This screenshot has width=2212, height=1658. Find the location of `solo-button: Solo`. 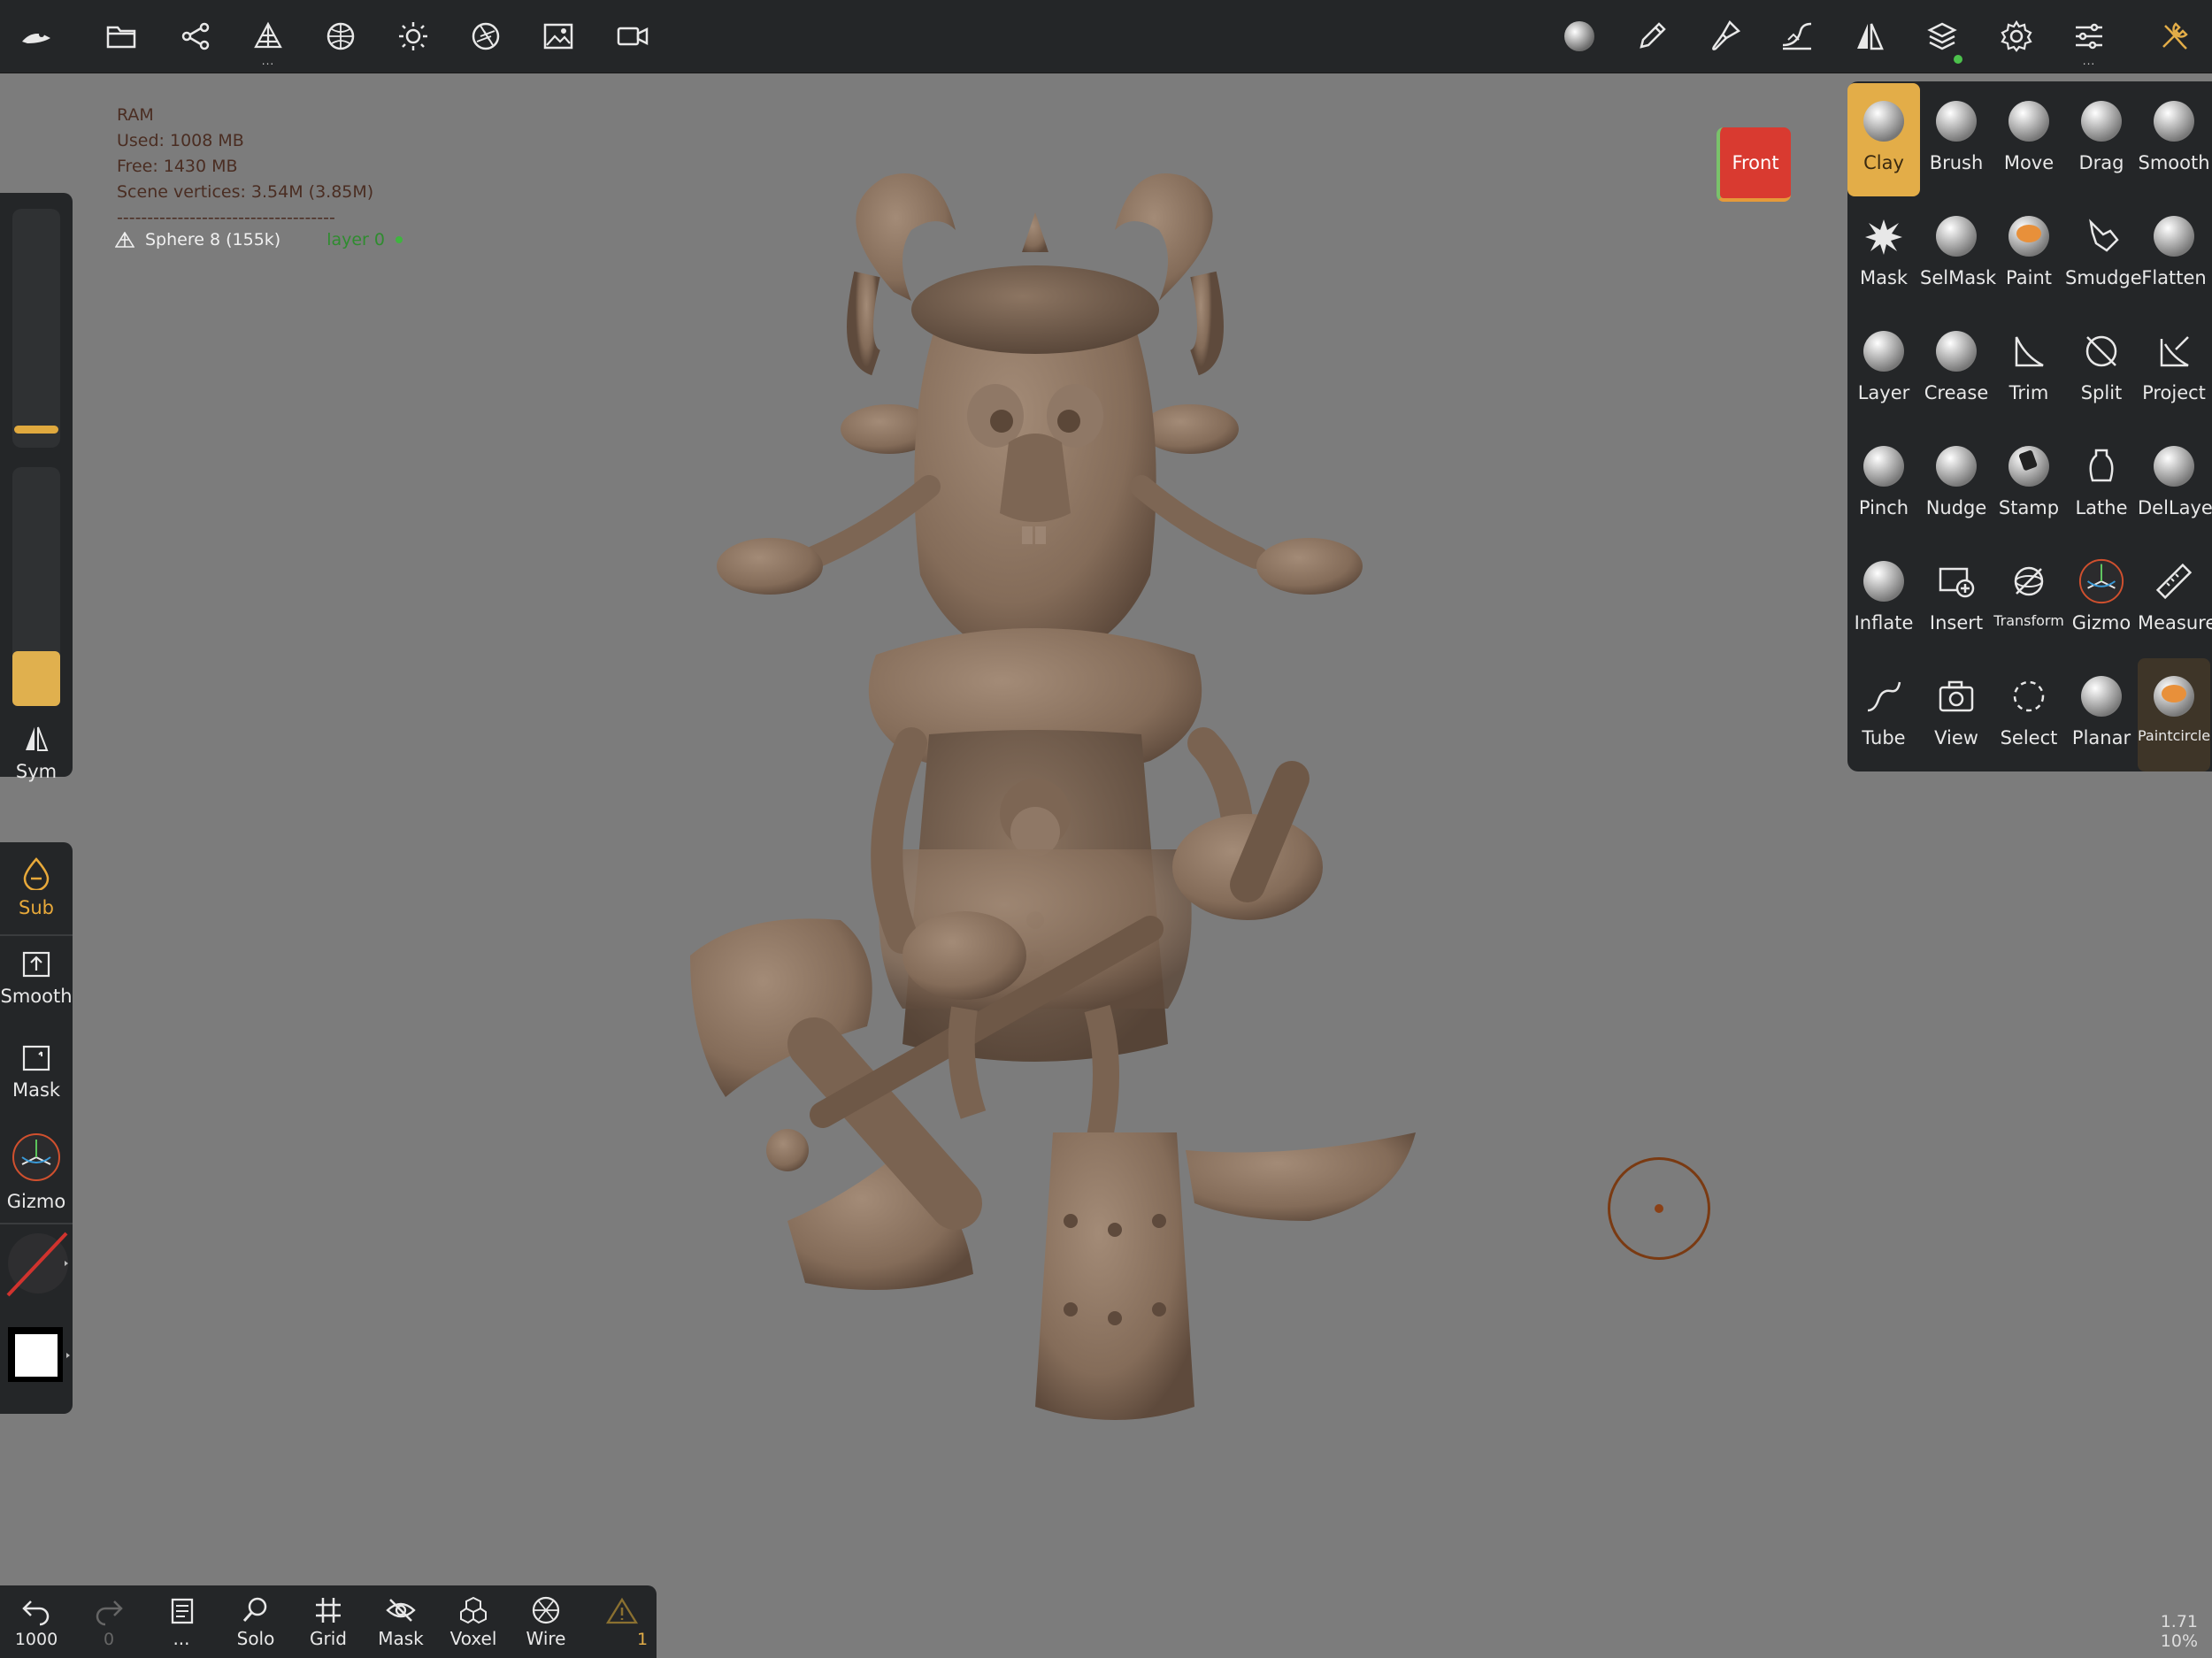

solo-button: Solo is located at coordinates (256, 1622).